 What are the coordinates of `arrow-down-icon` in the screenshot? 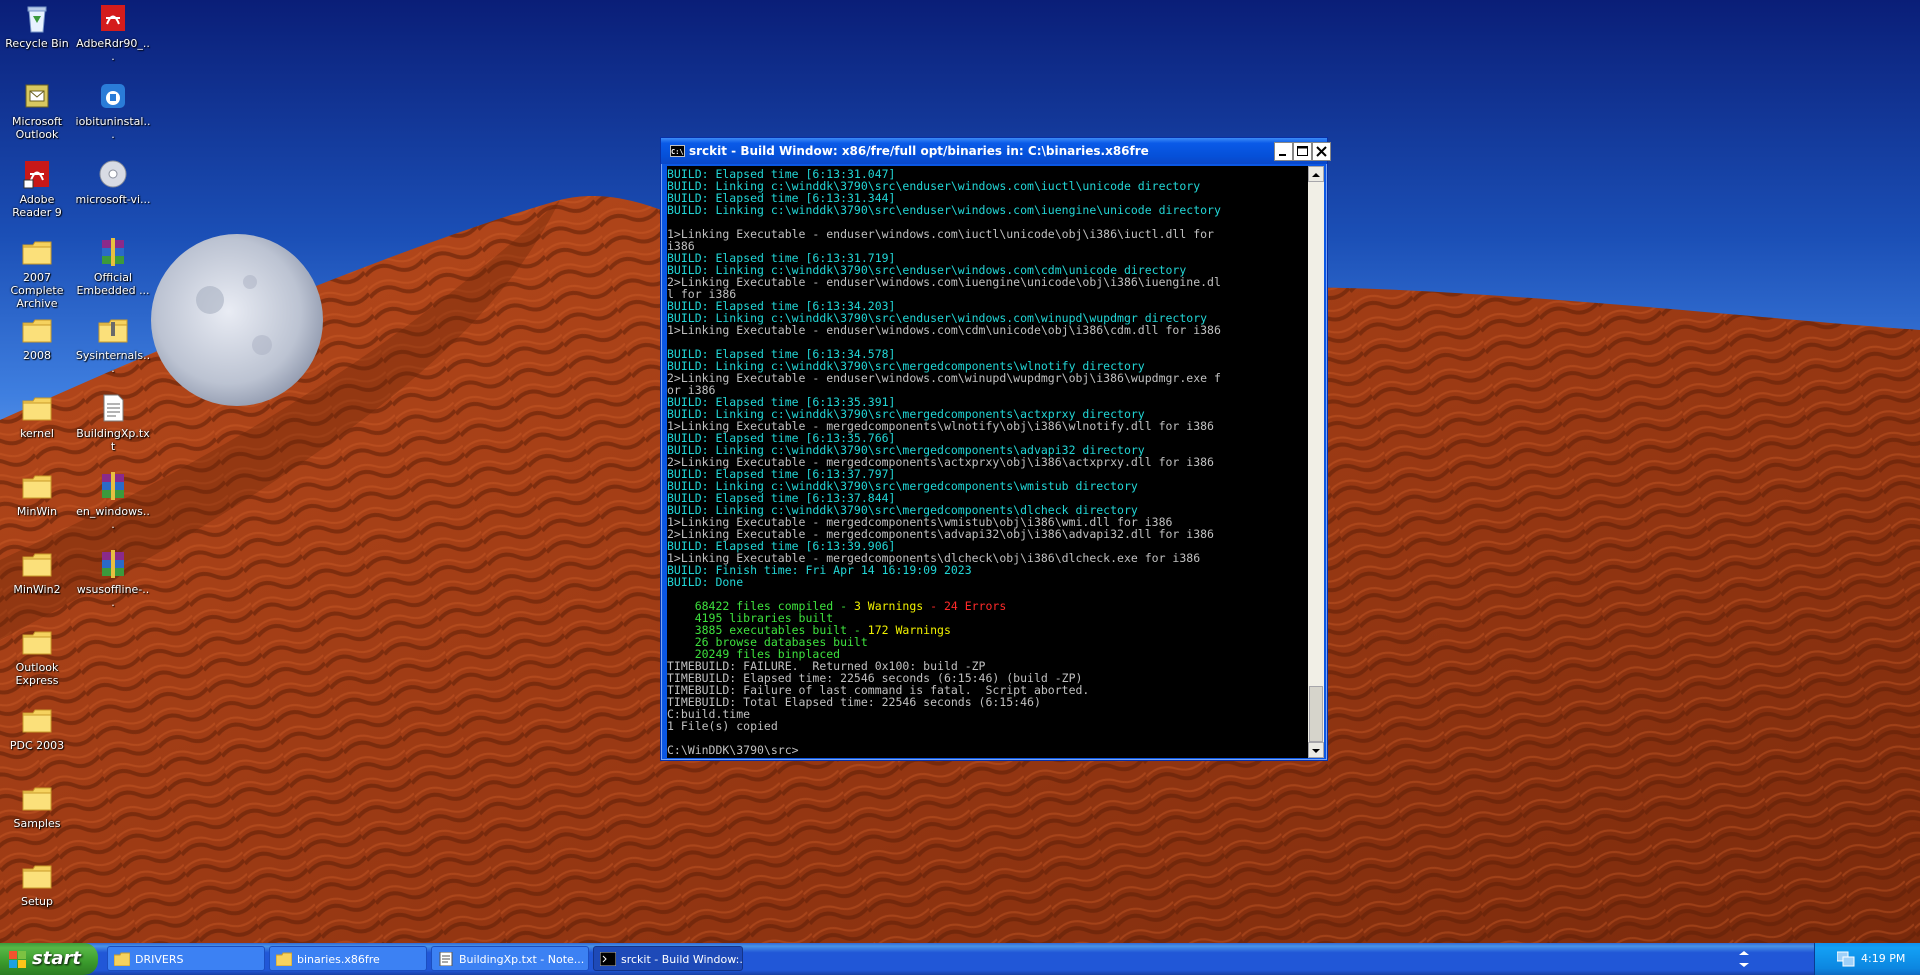 It's located at (1316, 751).